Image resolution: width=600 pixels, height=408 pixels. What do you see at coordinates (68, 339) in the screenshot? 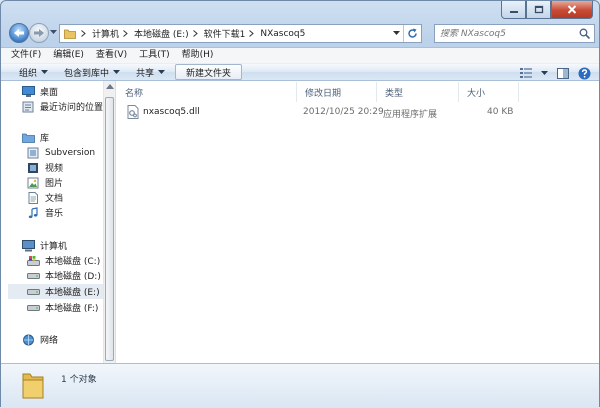
I see `sidebar-item-network: 网络` at bounding box center [68, 339].